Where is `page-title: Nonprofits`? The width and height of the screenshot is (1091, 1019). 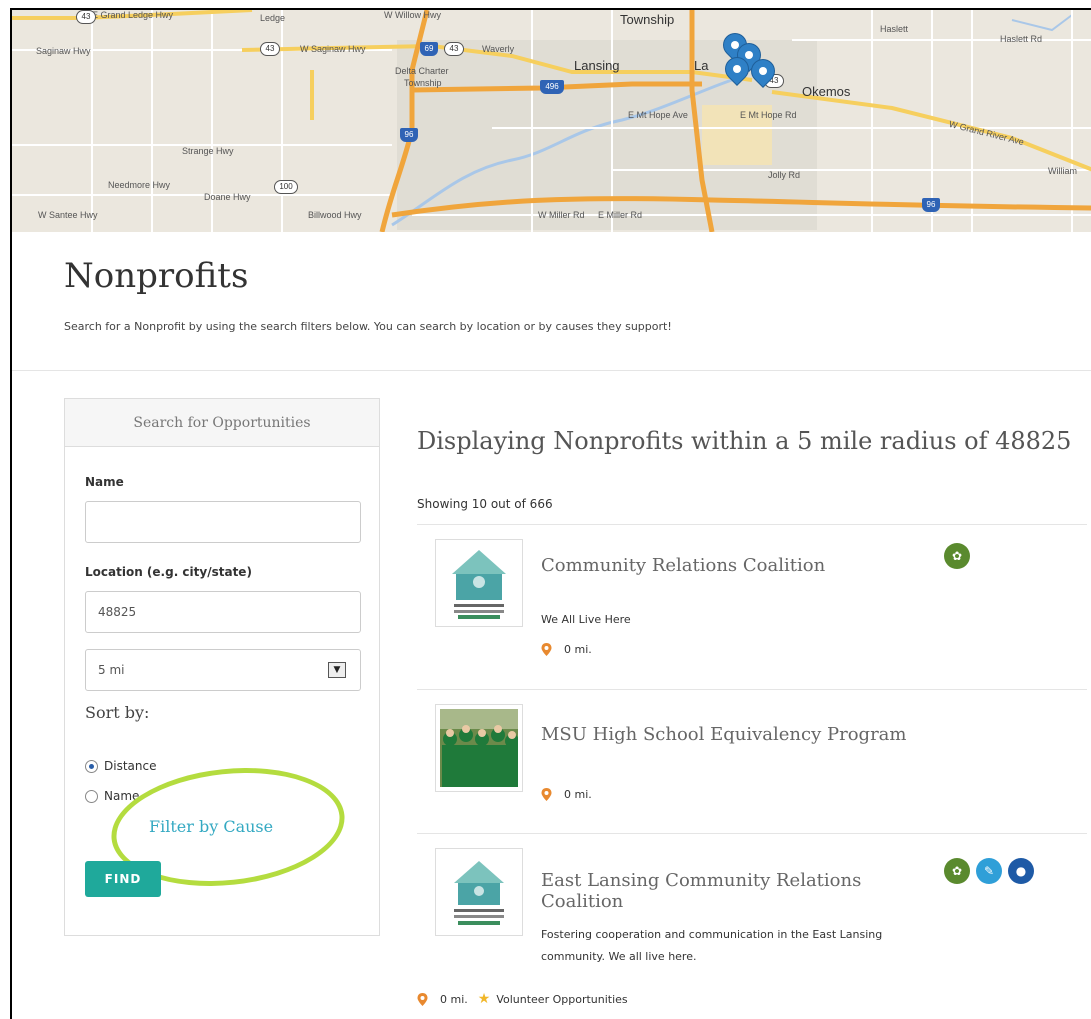
page-title: Nonprofits is located at coordinates (156, 276).